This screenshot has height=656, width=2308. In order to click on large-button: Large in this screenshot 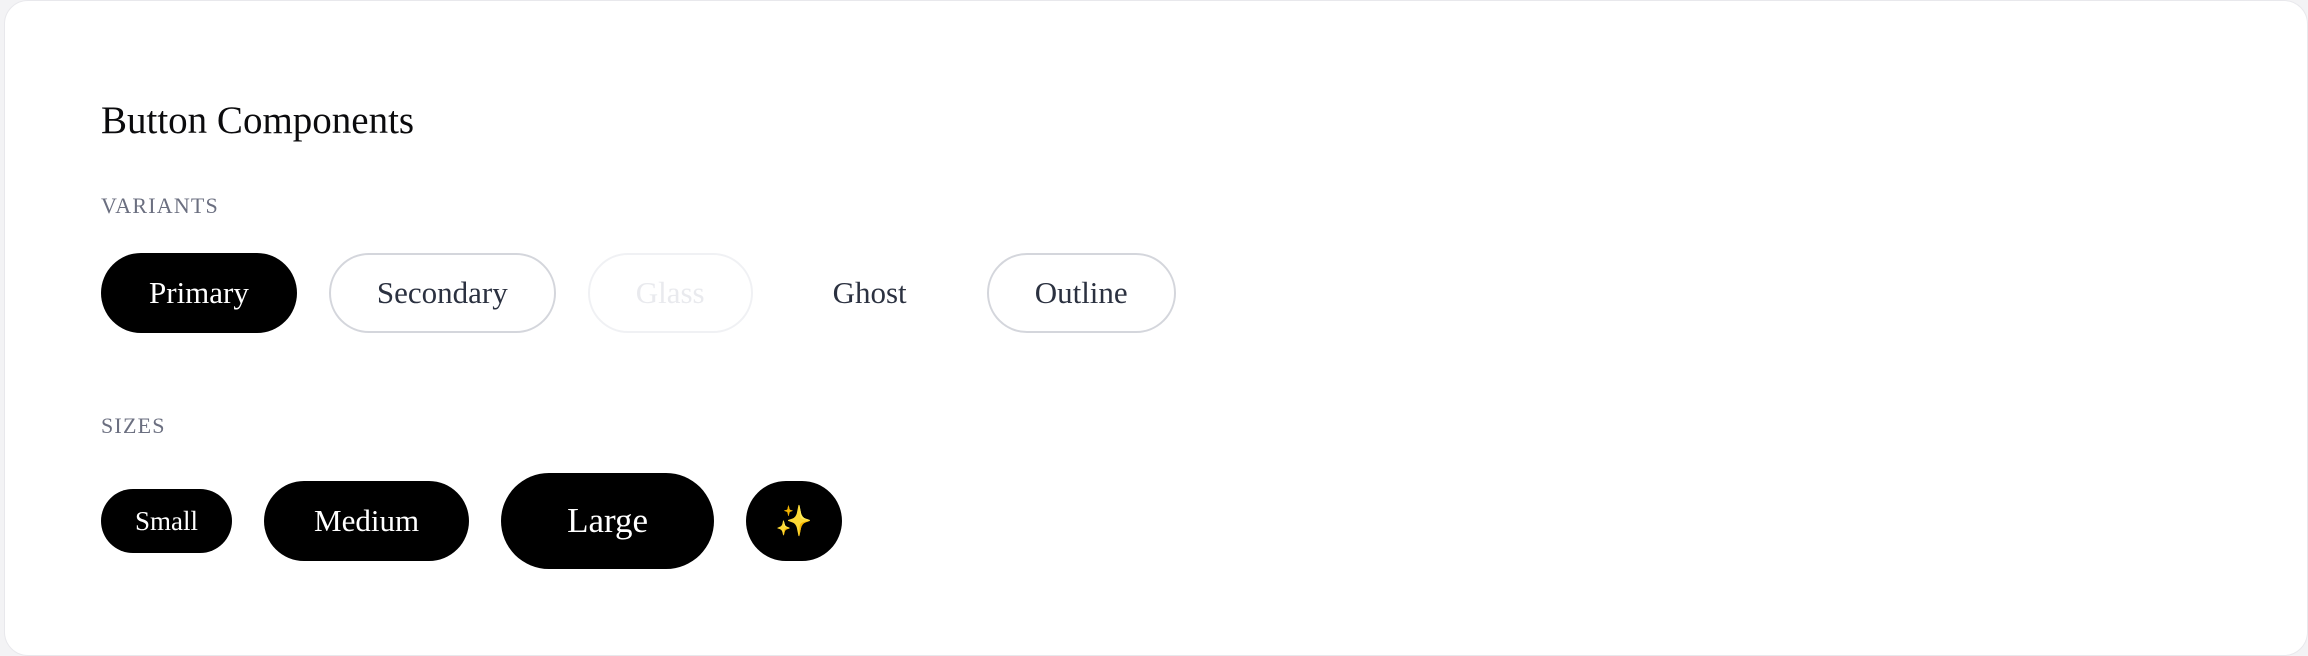, I will do `click(608, 521)`.